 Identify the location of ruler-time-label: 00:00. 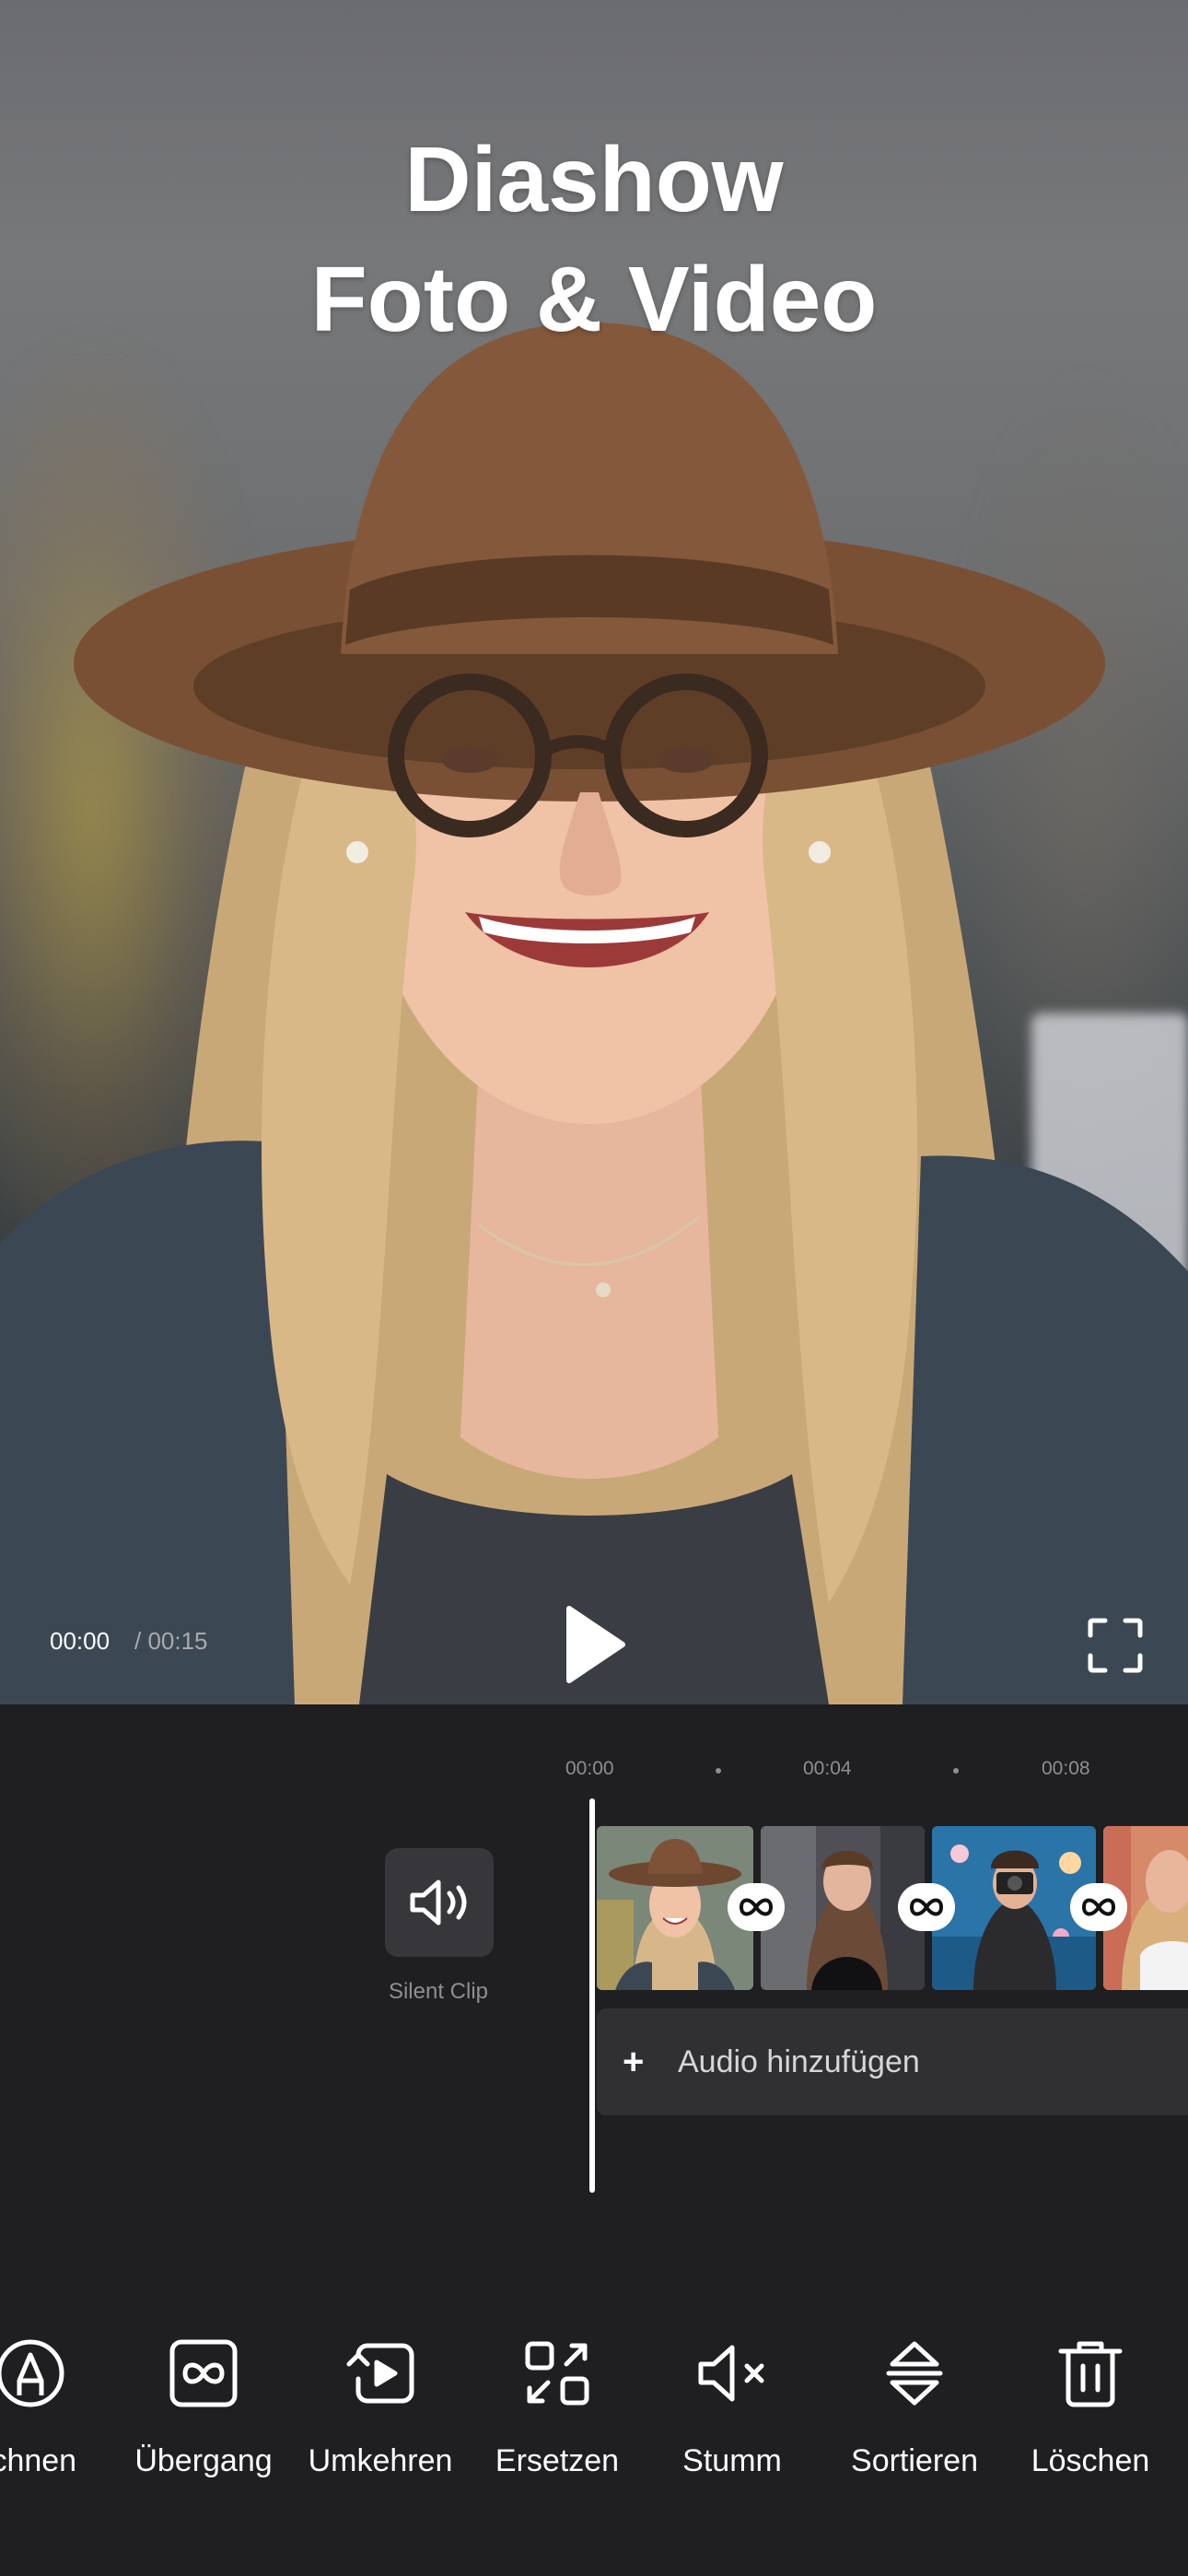
(589, 1768).